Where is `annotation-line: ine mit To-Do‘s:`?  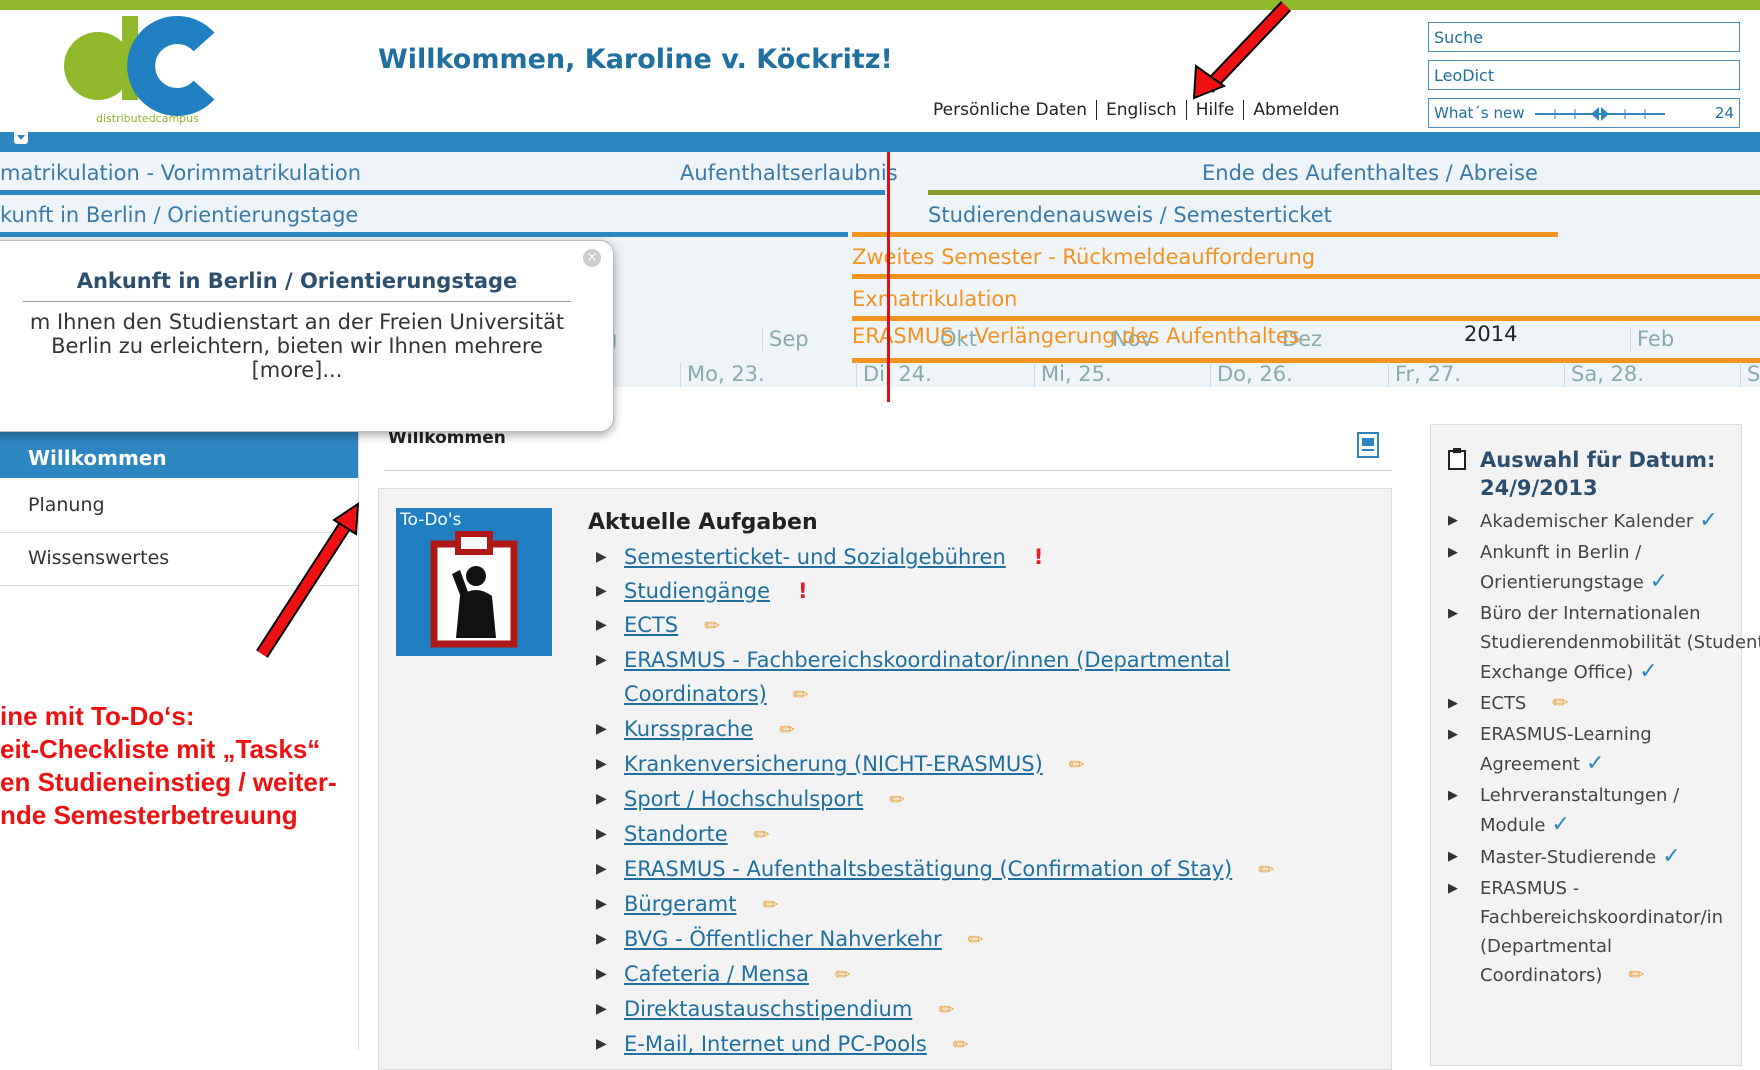
annotation-line: ine mit To-Do‘s: is located at coordinates (97, 716).